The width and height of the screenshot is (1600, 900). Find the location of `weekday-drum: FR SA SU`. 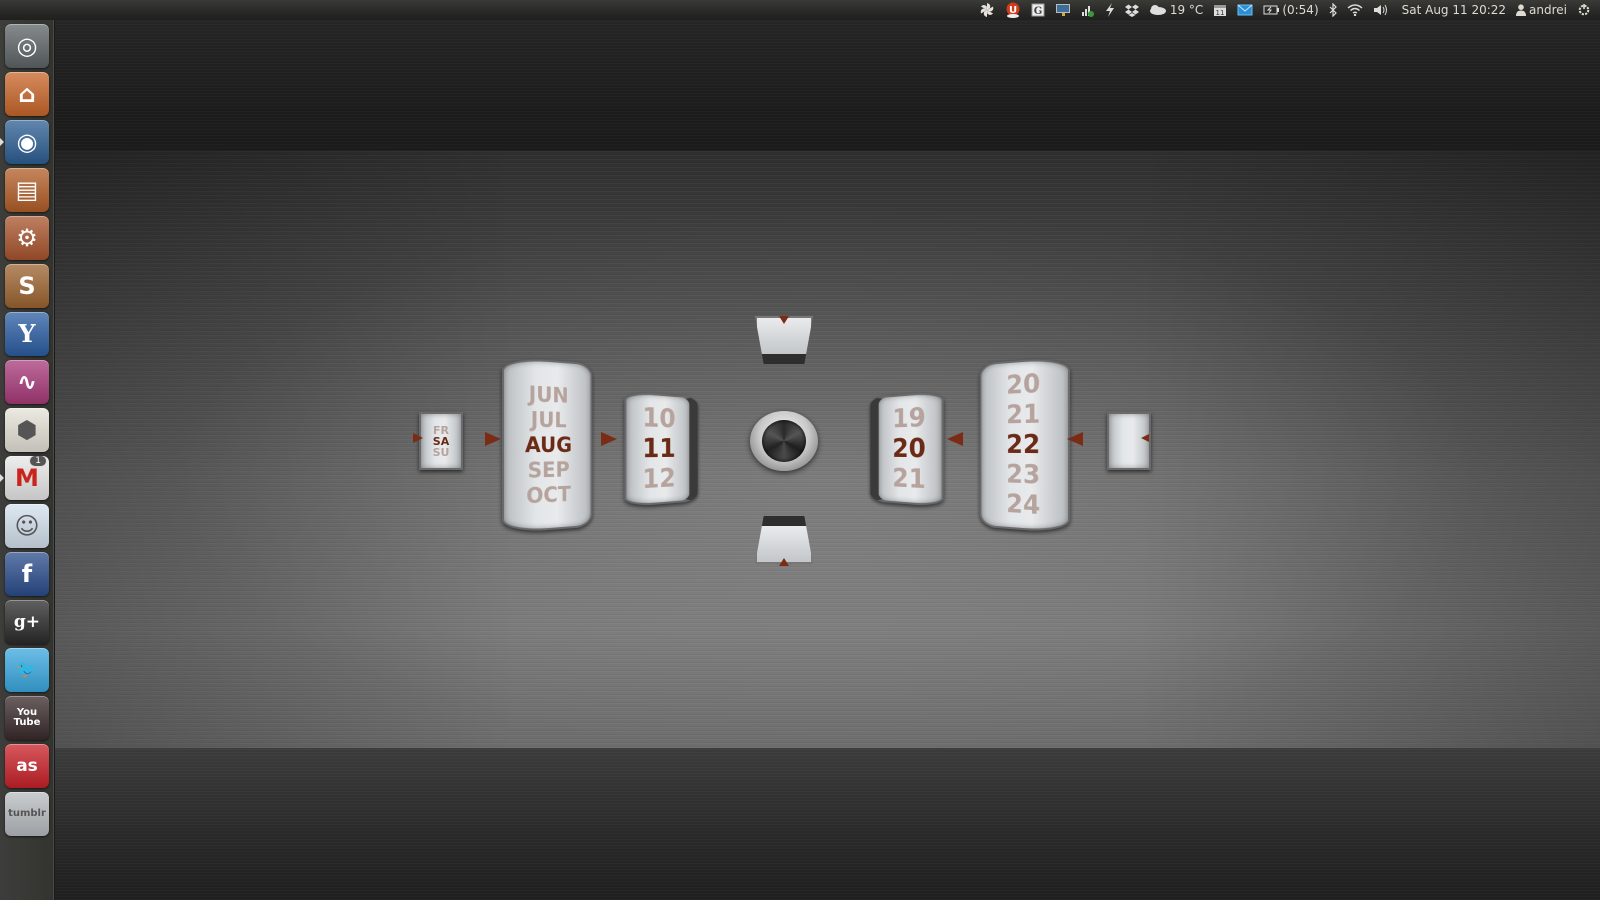

weekday-drum: FR SA SU is located at coordinates (441, 441).